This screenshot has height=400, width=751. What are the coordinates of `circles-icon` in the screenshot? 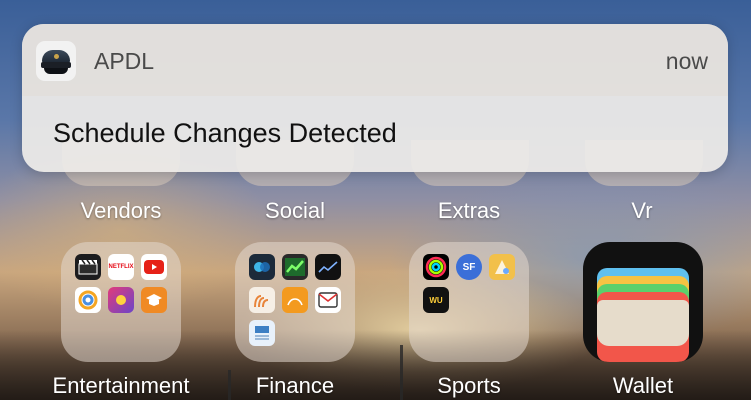 It's located at (262, 267).